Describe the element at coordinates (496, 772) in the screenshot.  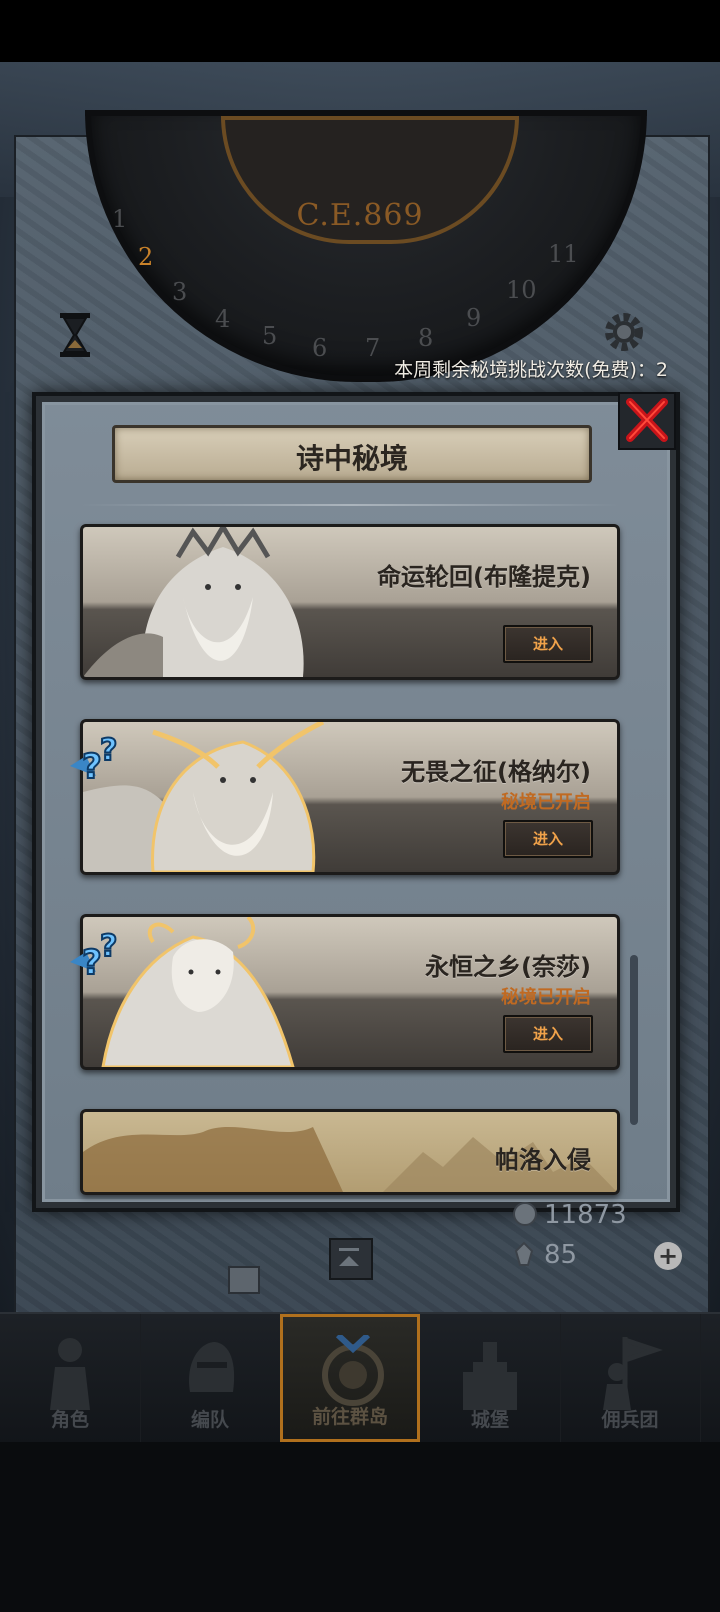
I see `realm-name: 无畏之征(格纳尔)` at that location.